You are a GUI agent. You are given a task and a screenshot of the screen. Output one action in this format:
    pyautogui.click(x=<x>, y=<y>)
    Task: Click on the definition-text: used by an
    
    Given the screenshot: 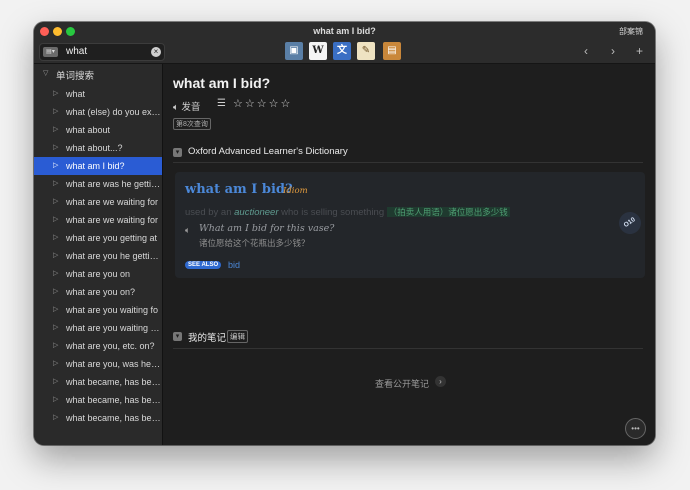 What is the action you would take?
    pyautogui.click(x=208, y=212)
    